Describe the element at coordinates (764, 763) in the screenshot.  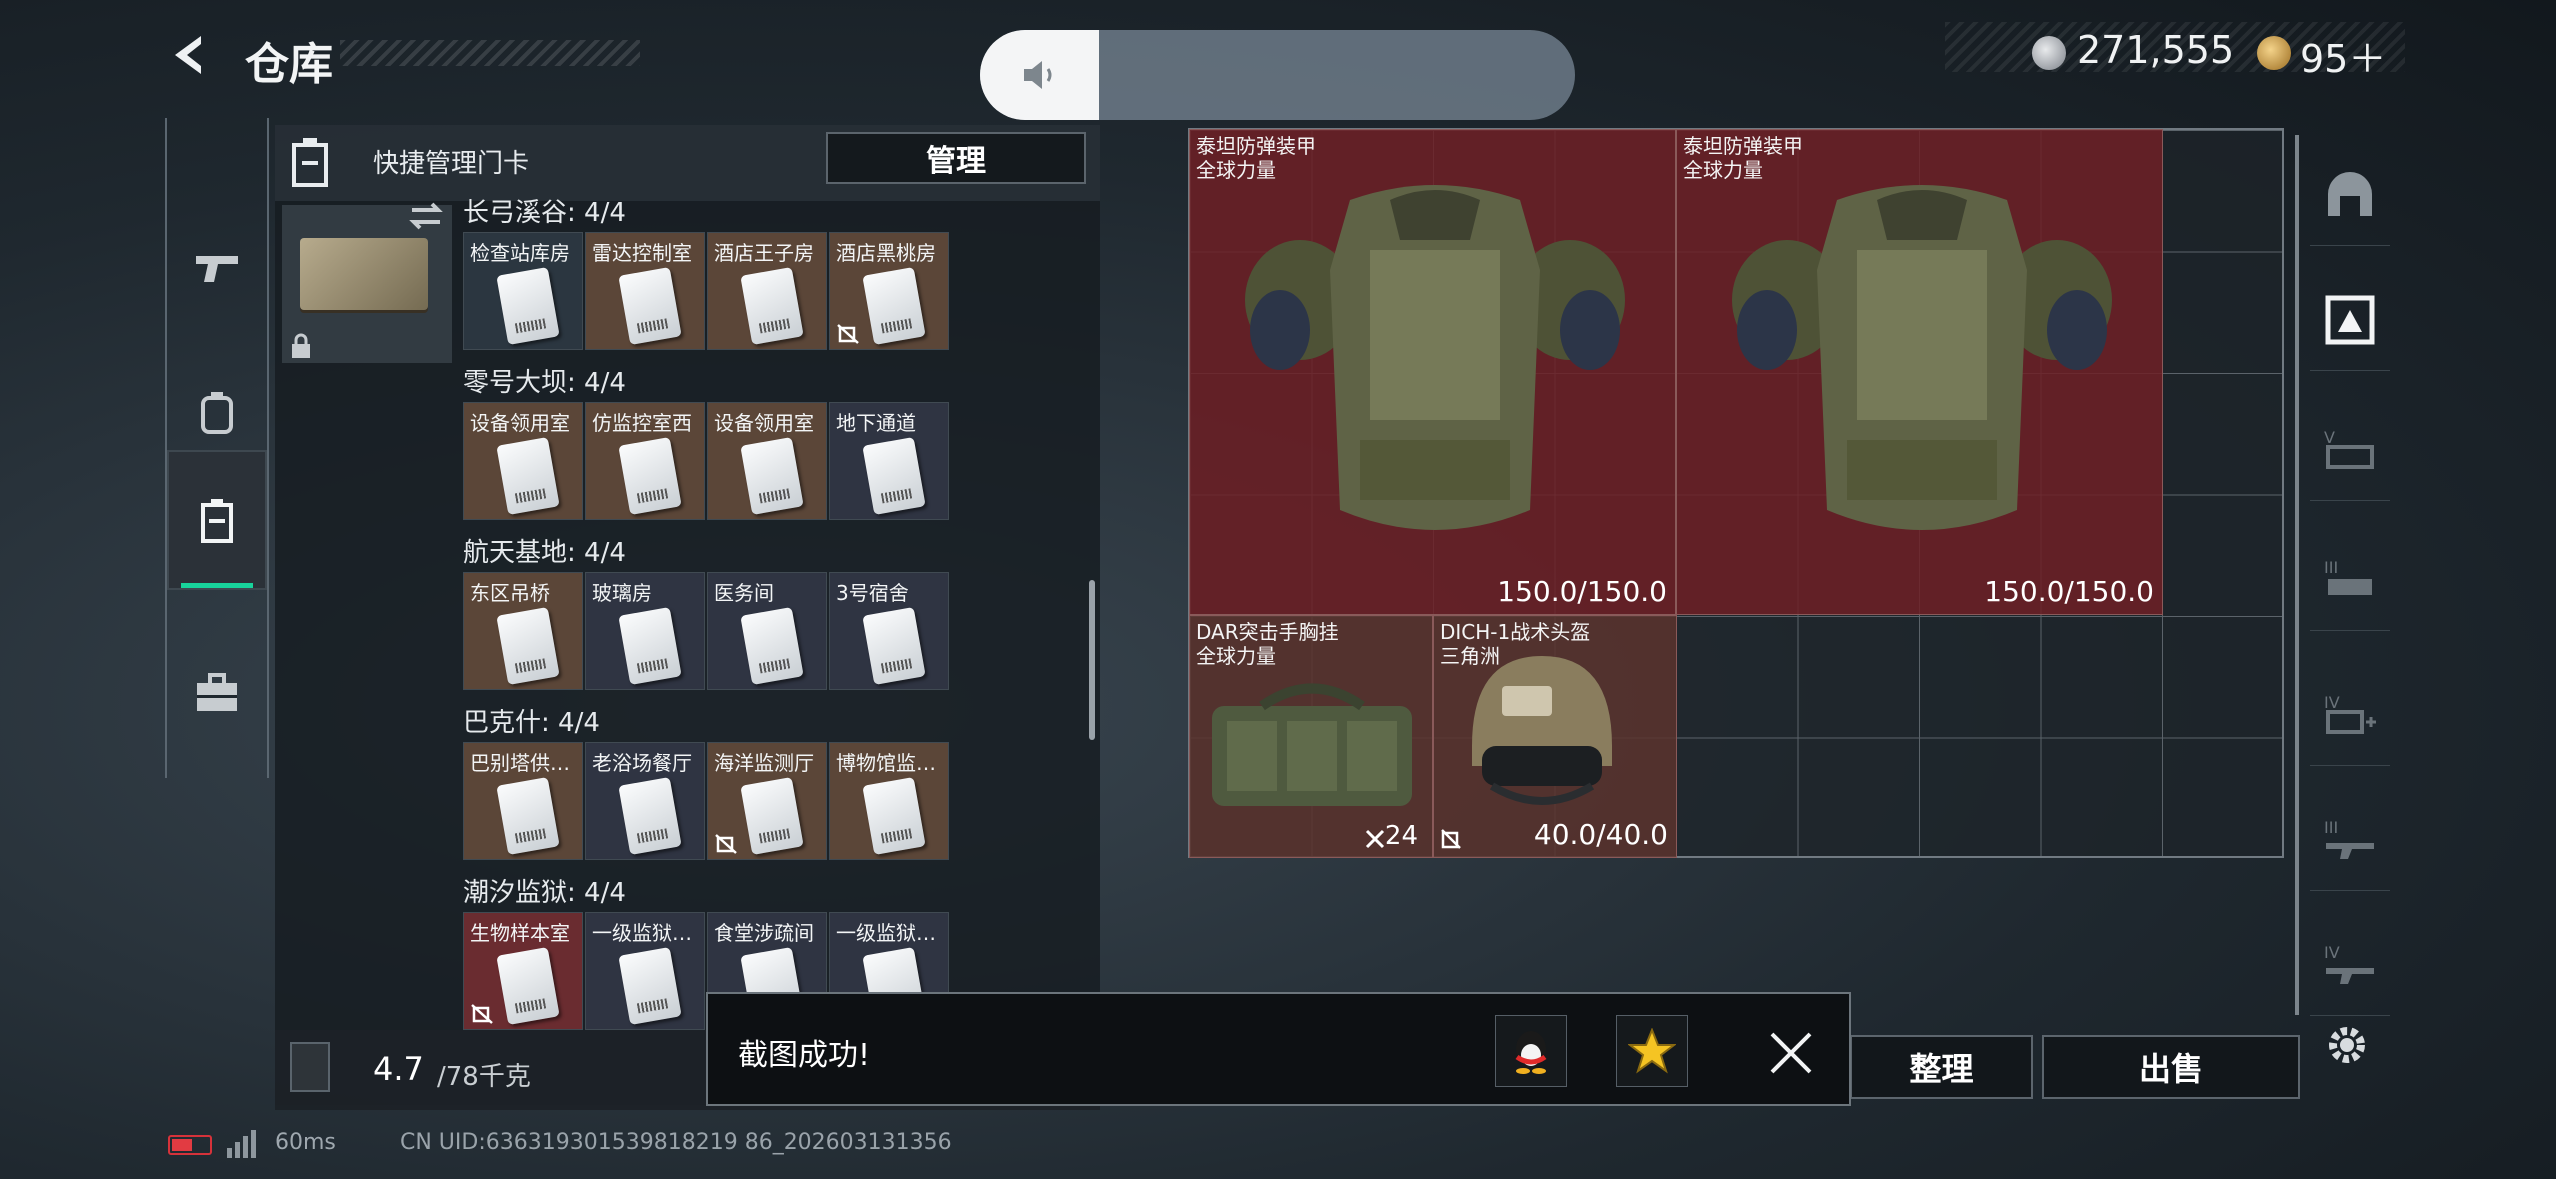
I see `keycard-label: 海洋监测厅` at that location.